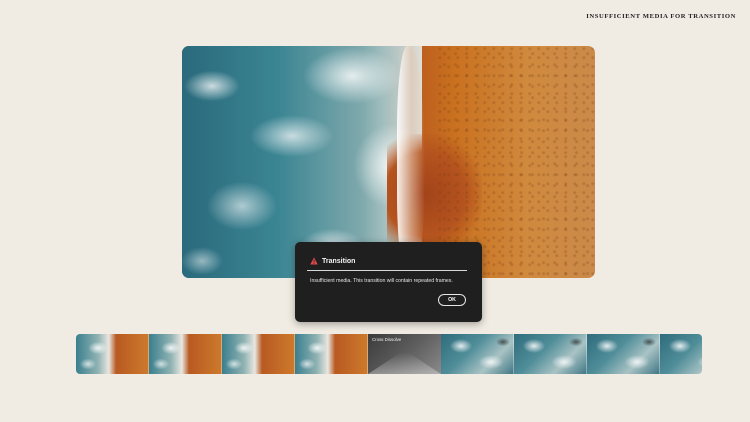  I want to click on ok-button: OK, so click(452, 300).